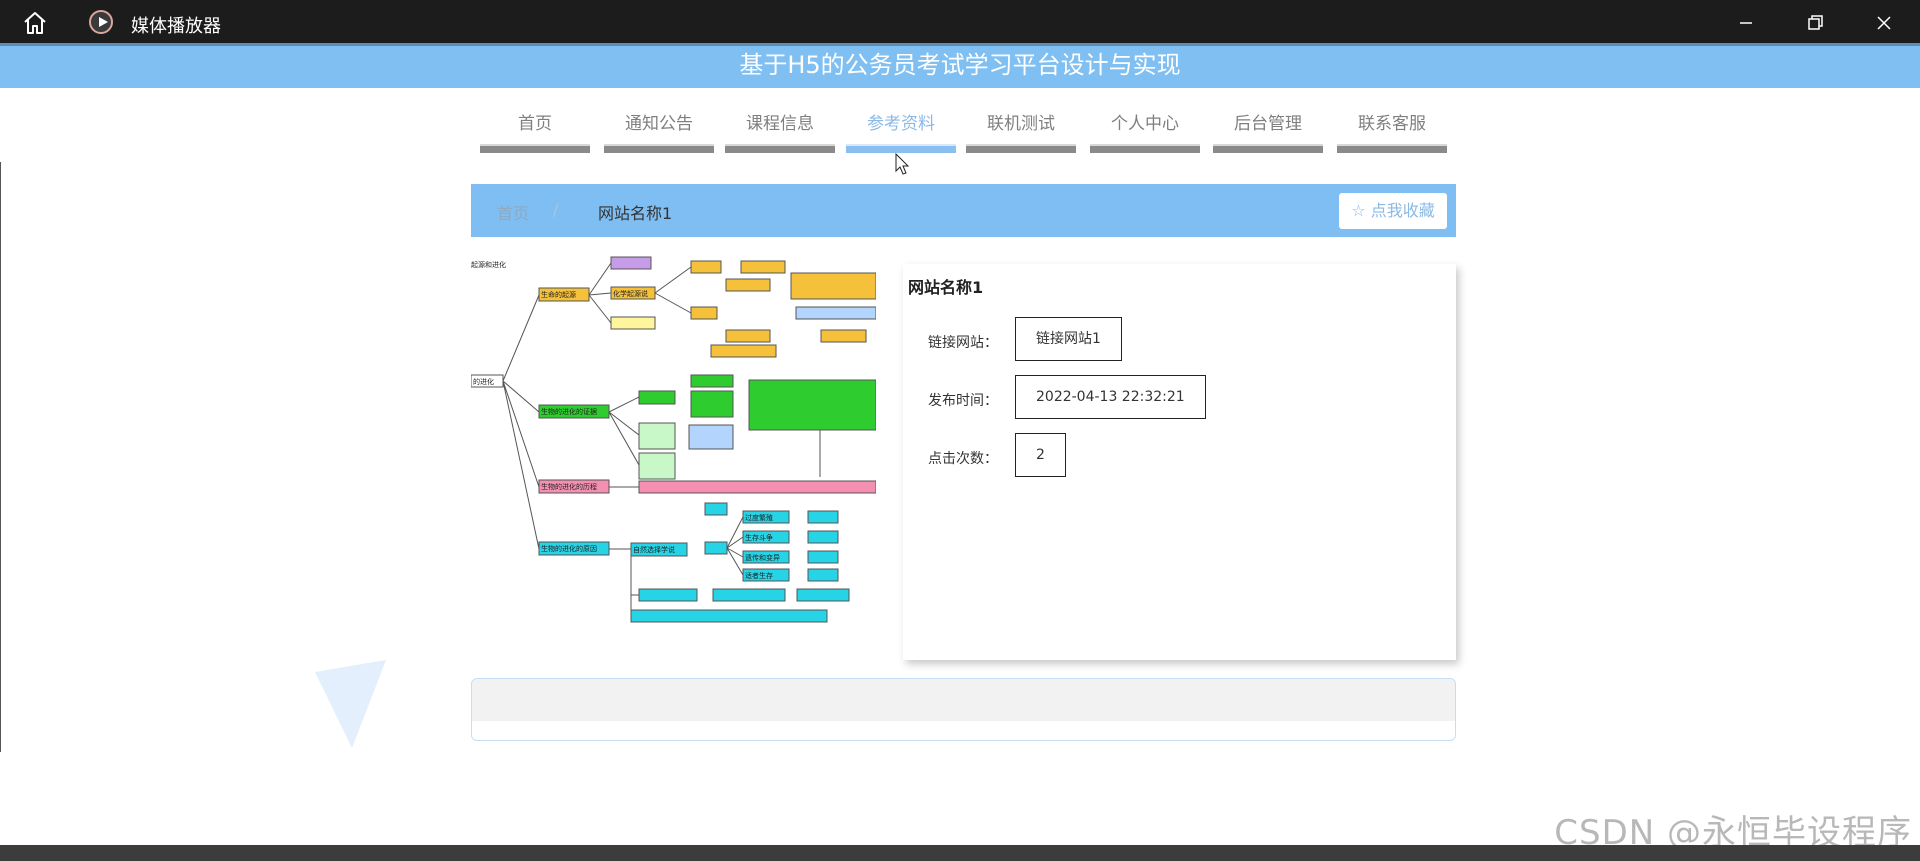 This screenshot has width=1920, height=861. Describe the element at coordinates (1068, 339) in the screenshot. I see `link-site-value: 链接网站1` at that location.